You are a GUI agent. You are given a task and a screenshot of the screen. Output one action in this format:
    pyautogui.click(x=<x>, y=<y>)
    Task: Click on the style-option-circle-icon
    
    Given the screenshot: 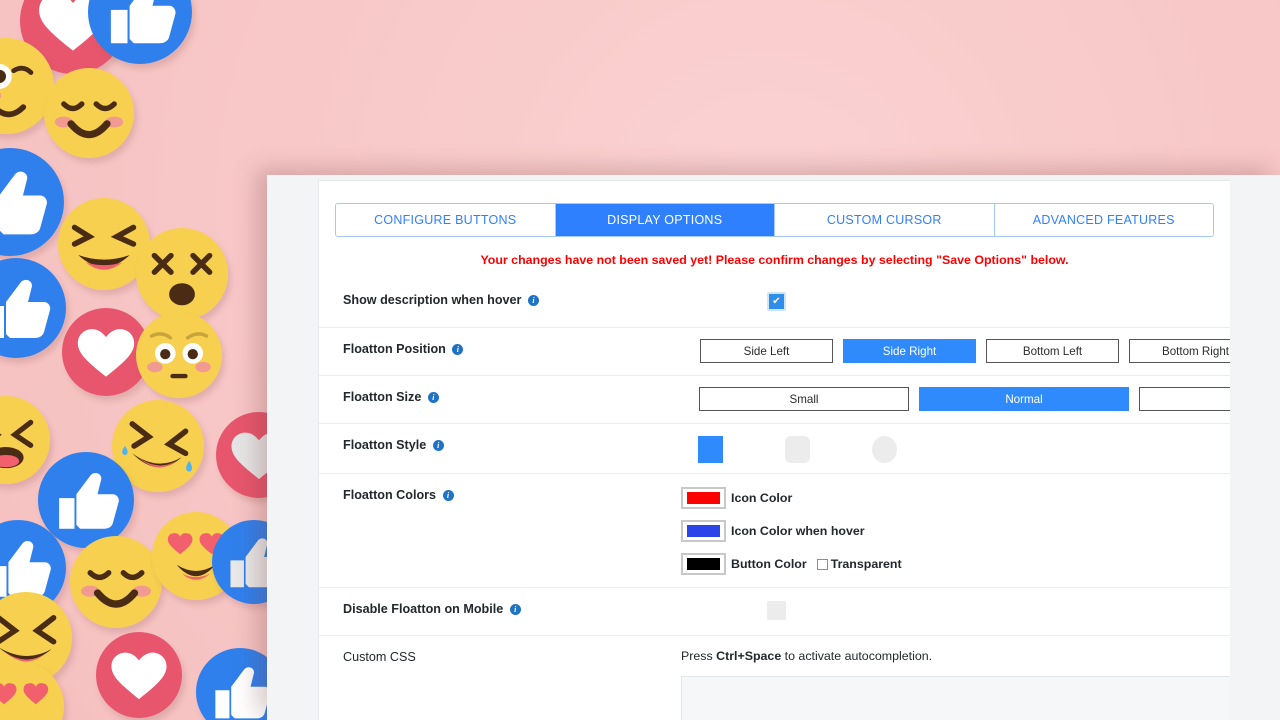 What is the action you would take?
    pyautogui.click(x=884, y=449)
    